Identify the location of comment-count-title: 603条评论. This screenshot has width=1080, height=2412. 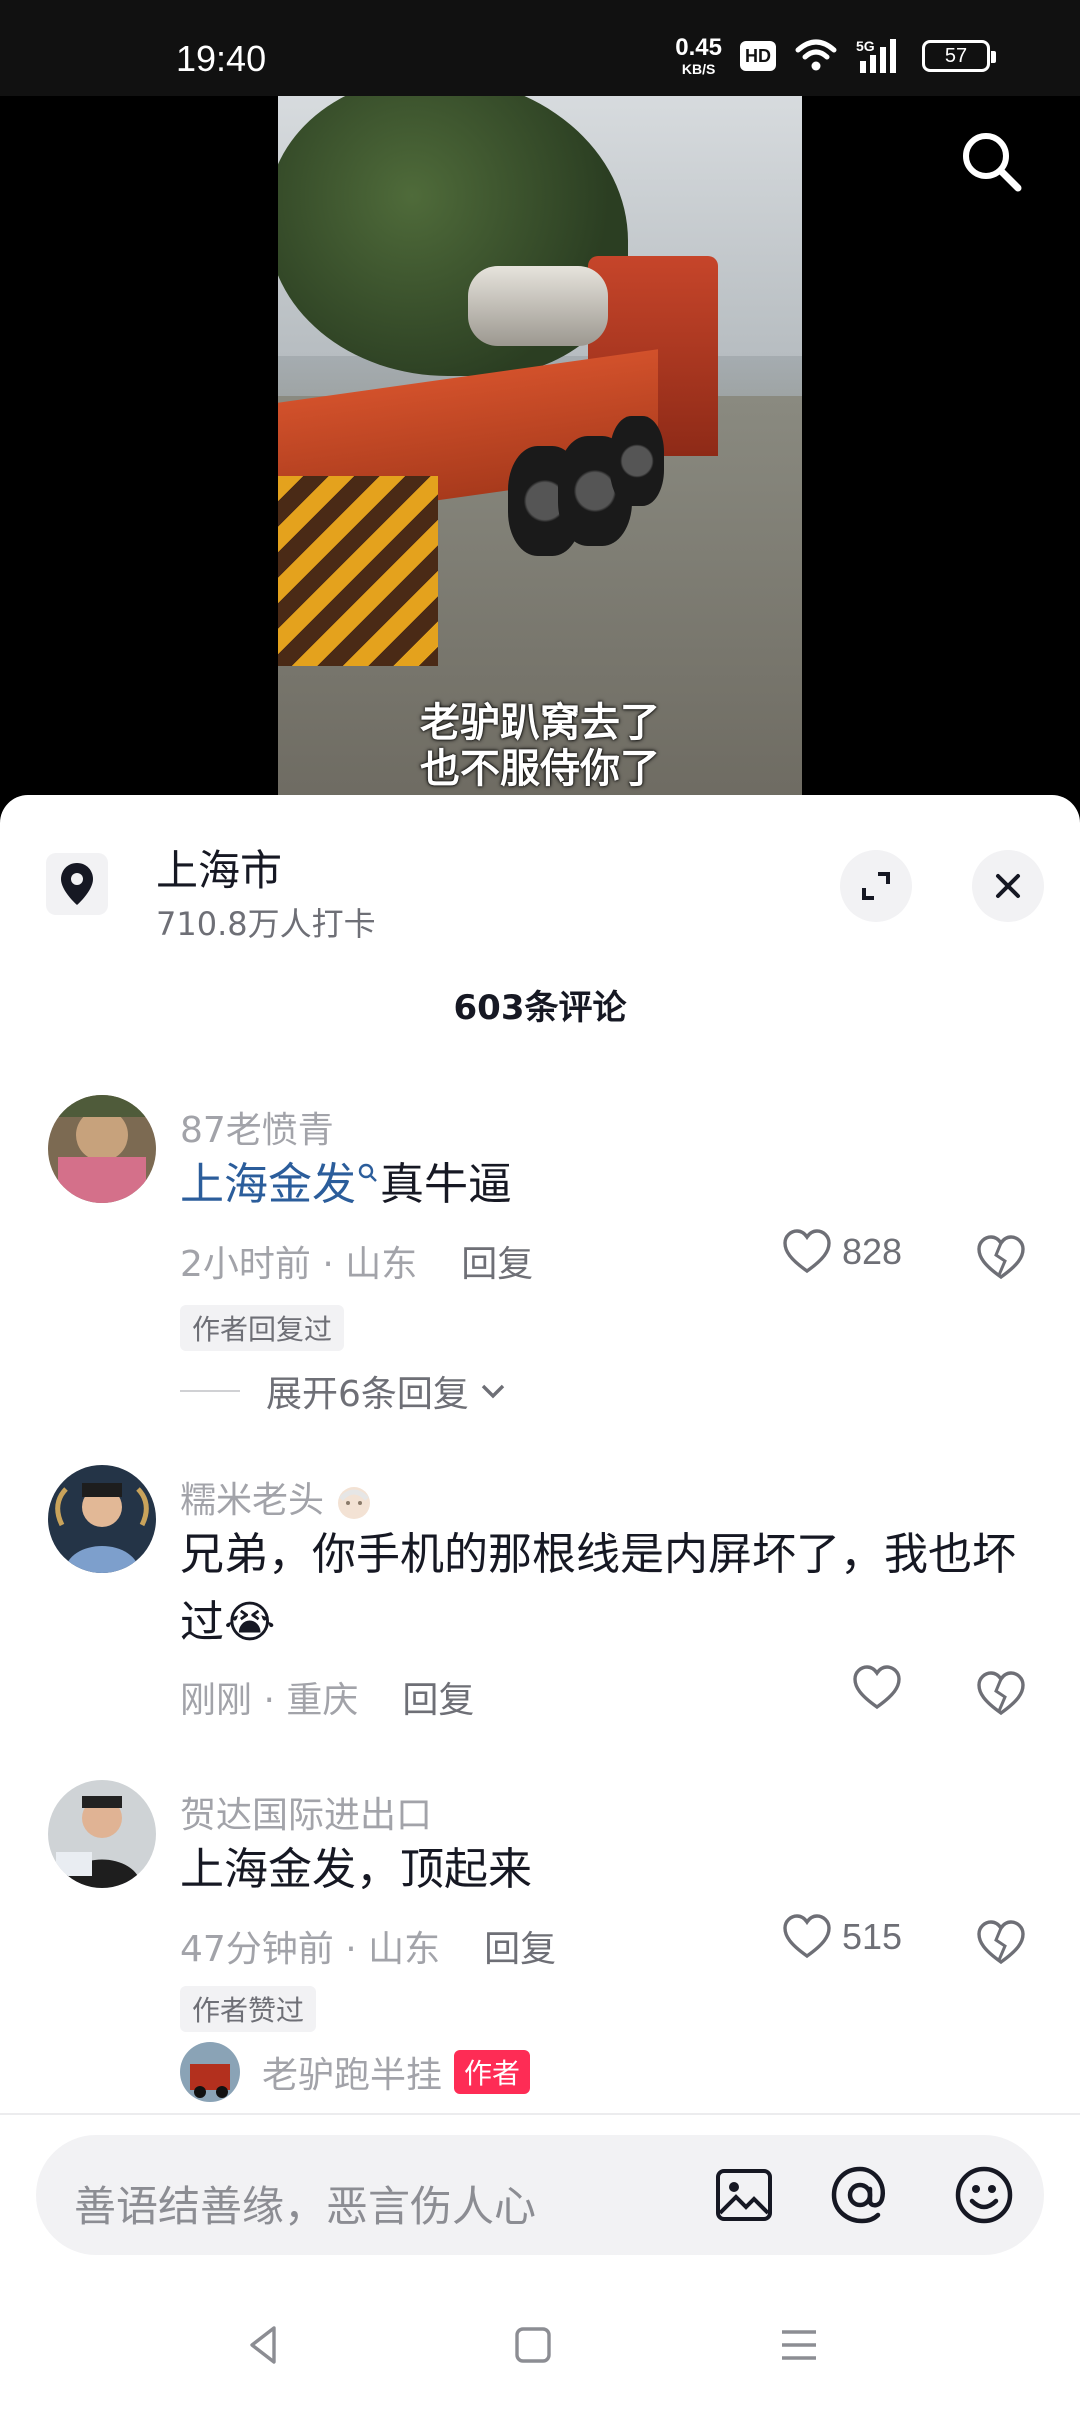
(540, 1008).